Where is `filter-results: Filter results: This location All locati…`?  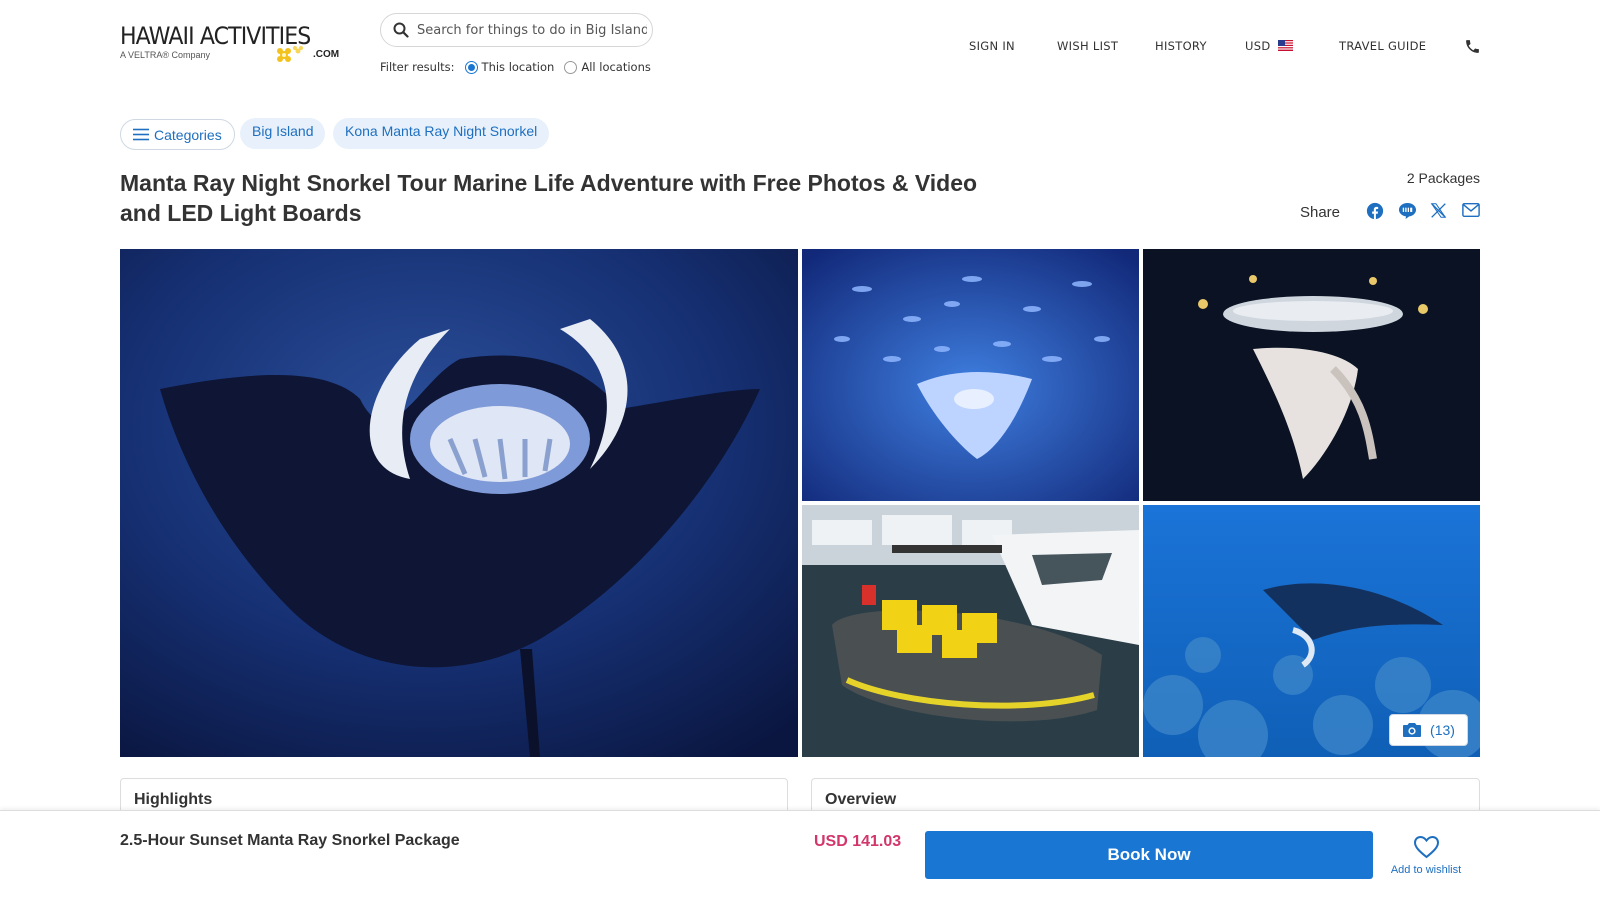 filter-results: Filter results: This location All locati… is located at coordinates (515, 67).